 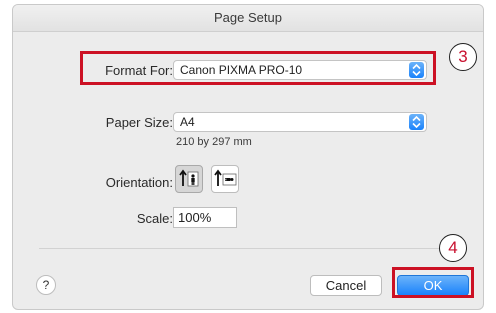 What do you see at coordinates (258, 68) in the screenshot?
I see `format-for-highlight` at bounding box center [258, 68].